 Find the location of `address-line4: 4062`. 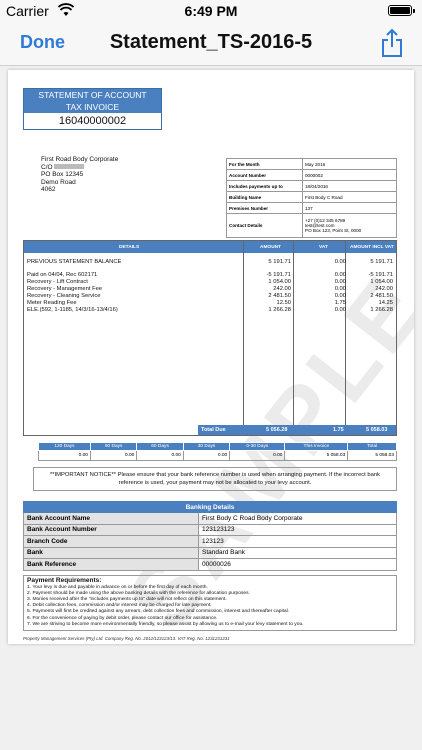

address-line4: 4062 is located at coordinates (48, 190).